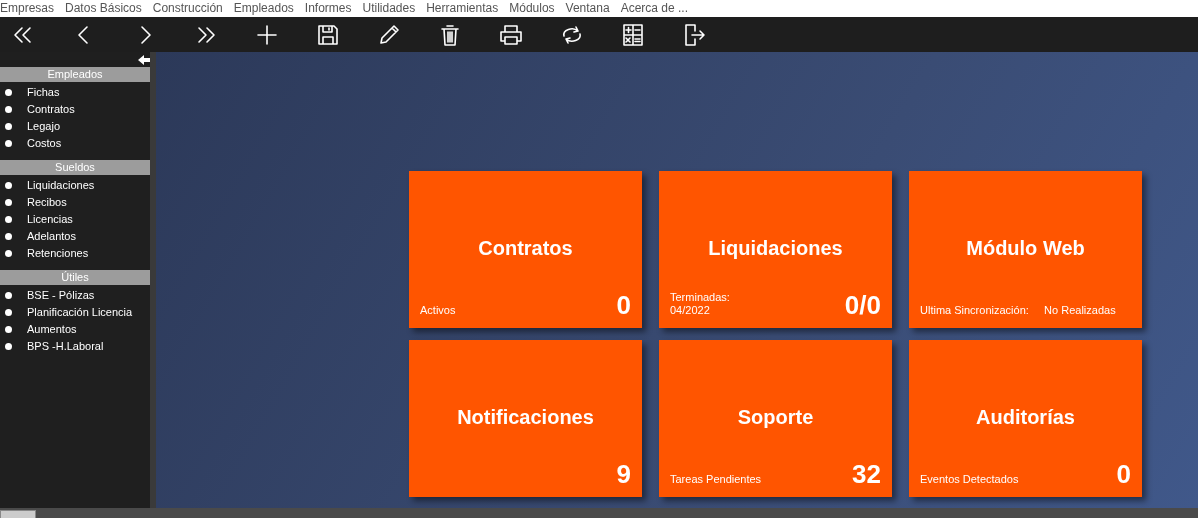 This screenshot has width=1198, height=518. Describe the element at coordinates (44, 143) in the screenshot. I see `sidebar-item: Costos` at that location.